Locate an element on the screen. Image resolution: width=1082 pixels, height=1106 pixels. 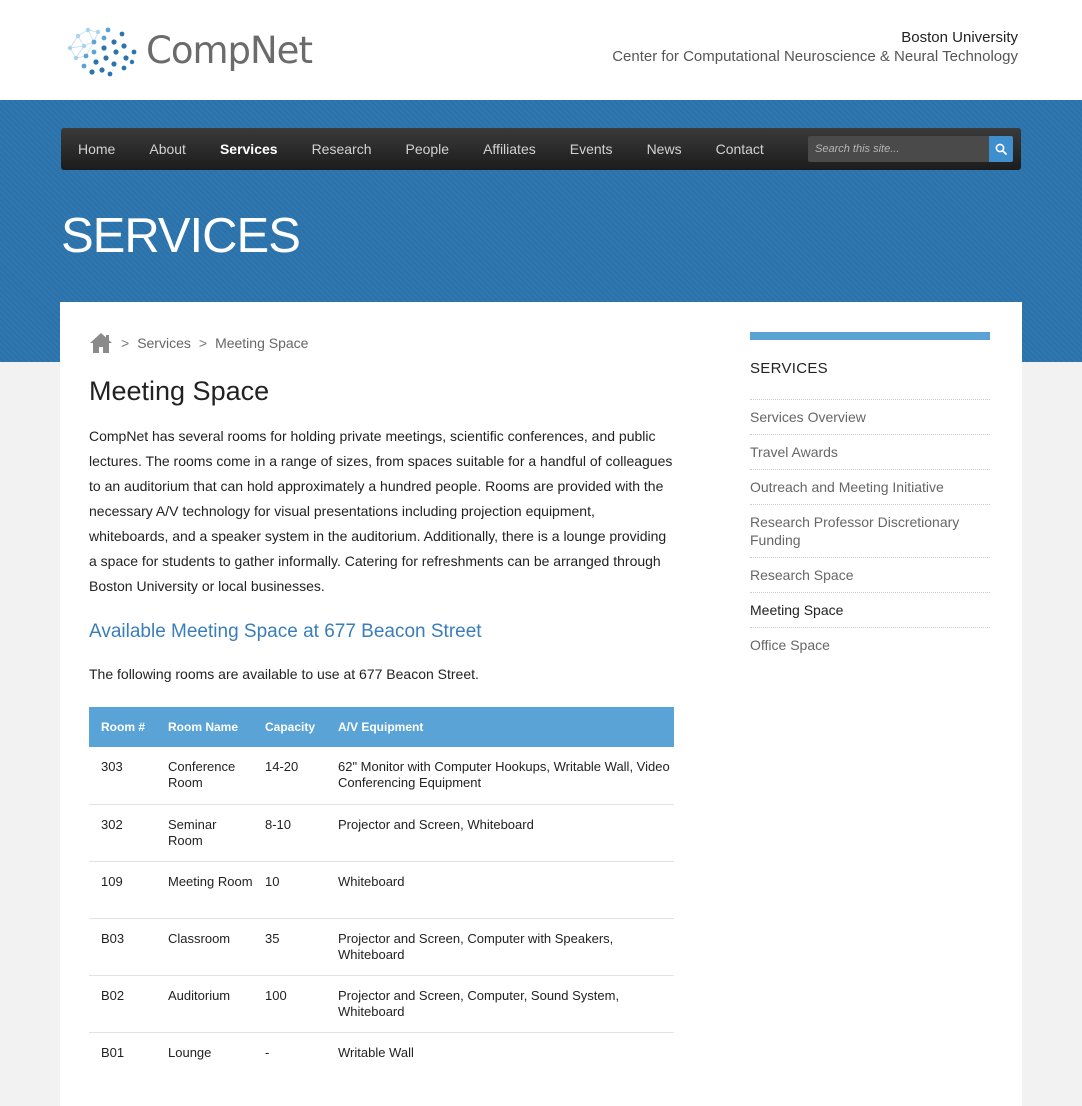
table-row: B01 Lounge - Writable Wall is located at coordinates (381, 1060).